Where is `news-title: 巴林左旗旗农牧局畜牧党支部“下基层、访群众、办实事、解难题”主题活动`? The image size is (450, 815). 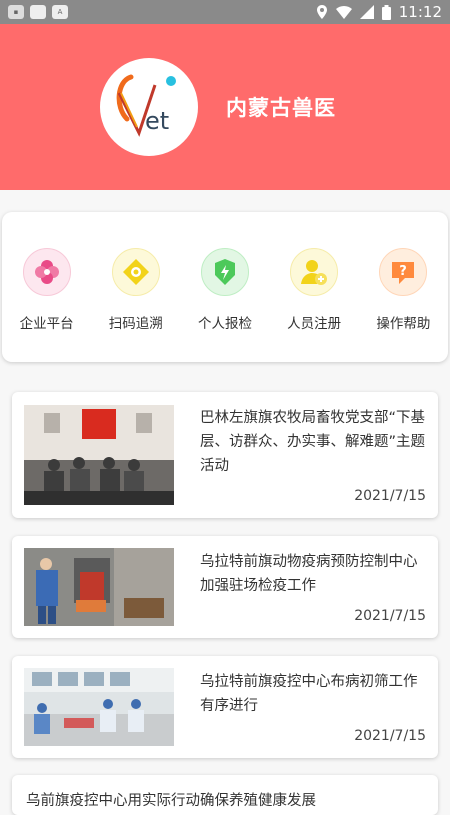 news-title: 巴林左旗旗农牧局畜牧党支部“下基层、访群众、办实事、解难题”主题活动 is located at coordinates (313, 442).